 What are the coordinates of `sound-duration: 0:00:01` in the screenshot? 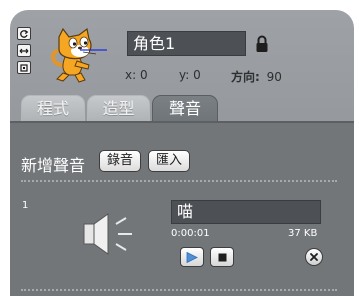 It's located at (190, 233).